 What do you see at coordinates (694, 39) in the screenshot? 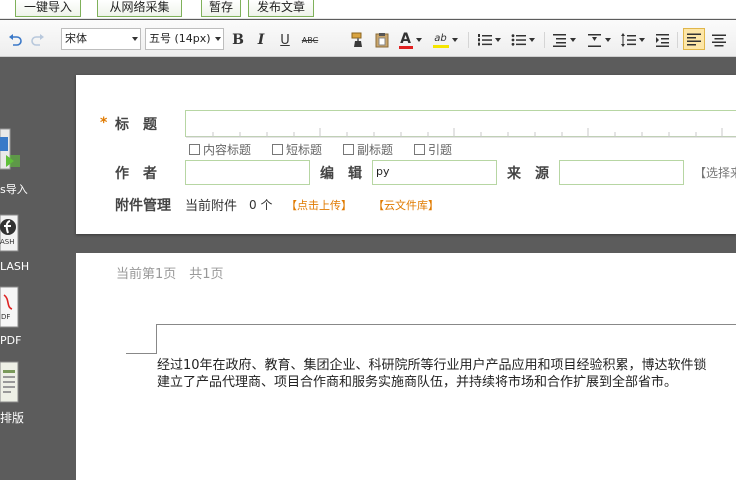
I see `align-left-button` at bounding box center [694, 39].